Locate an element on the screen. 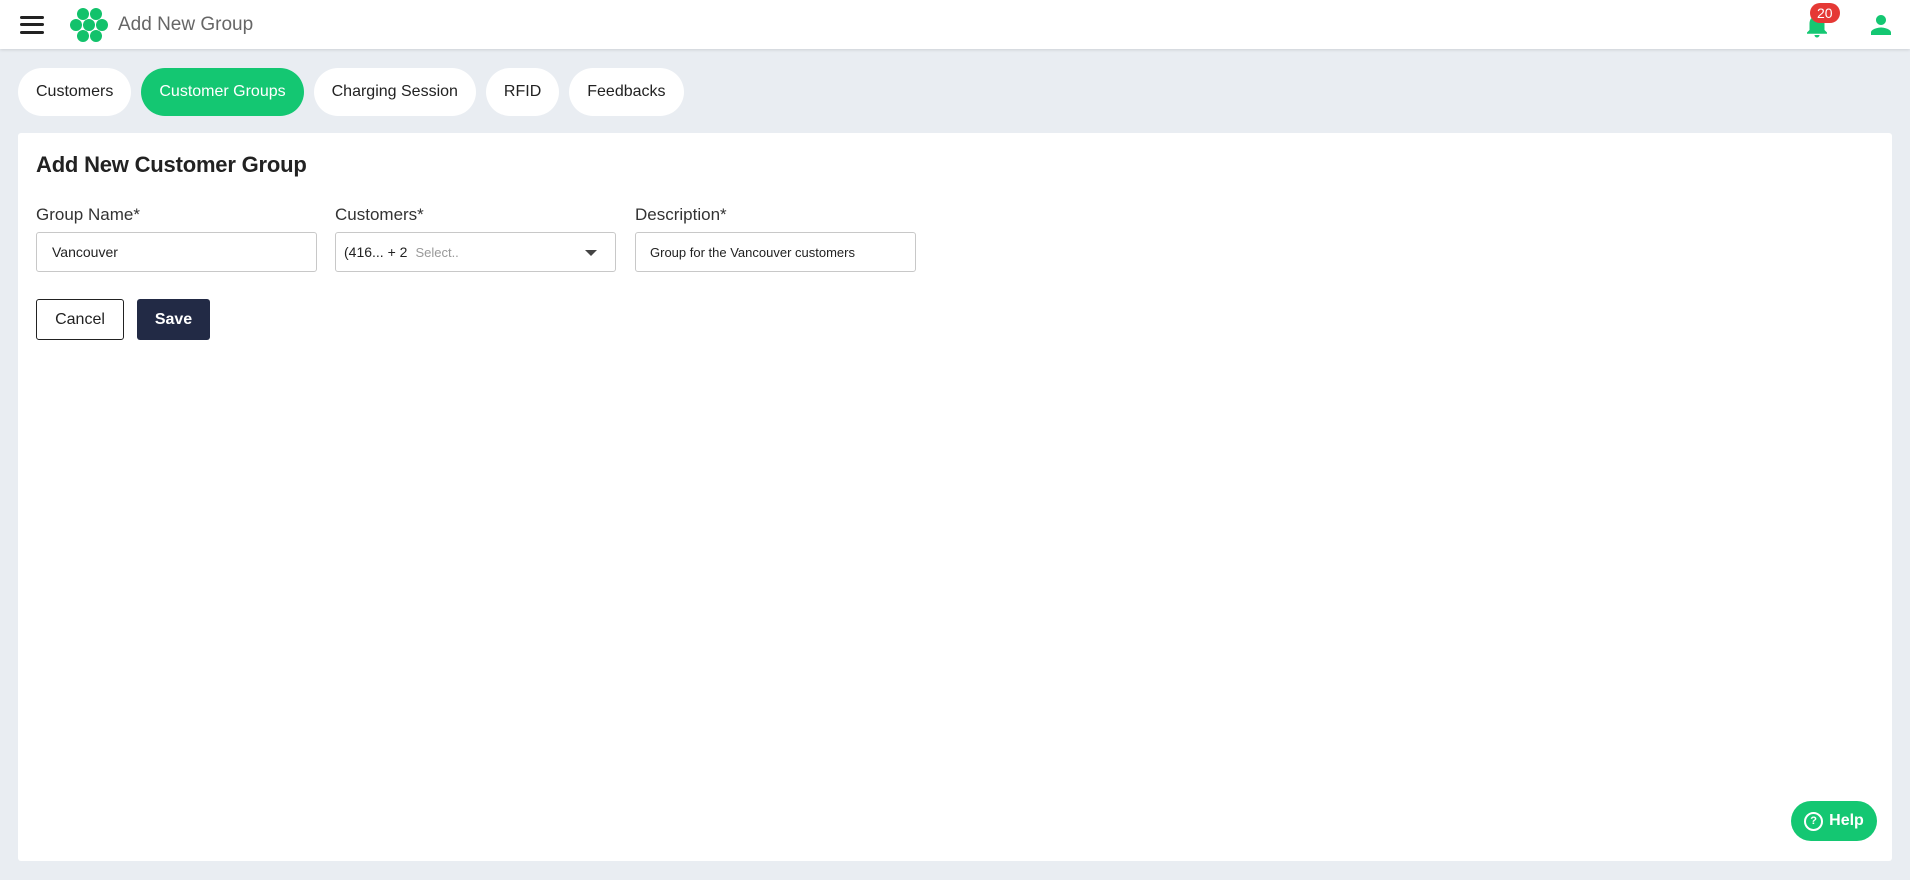  group-name-input is located at coordinates (176, 252).